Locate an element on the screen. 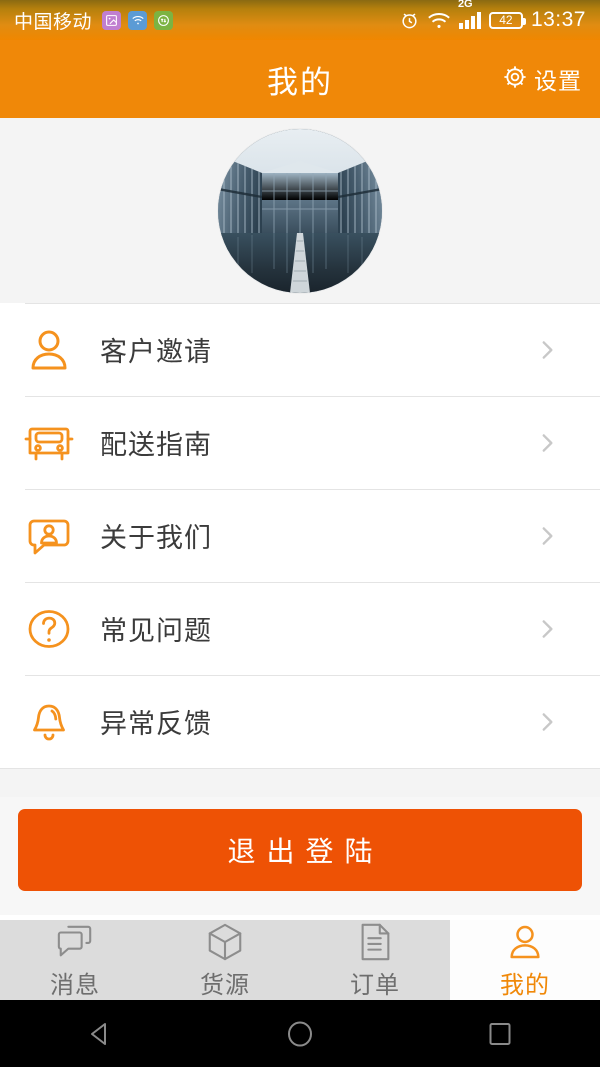 The height and width of the screenshot is (1067, 600). tab-orders: 订单 is located at coordinates (375, 960).